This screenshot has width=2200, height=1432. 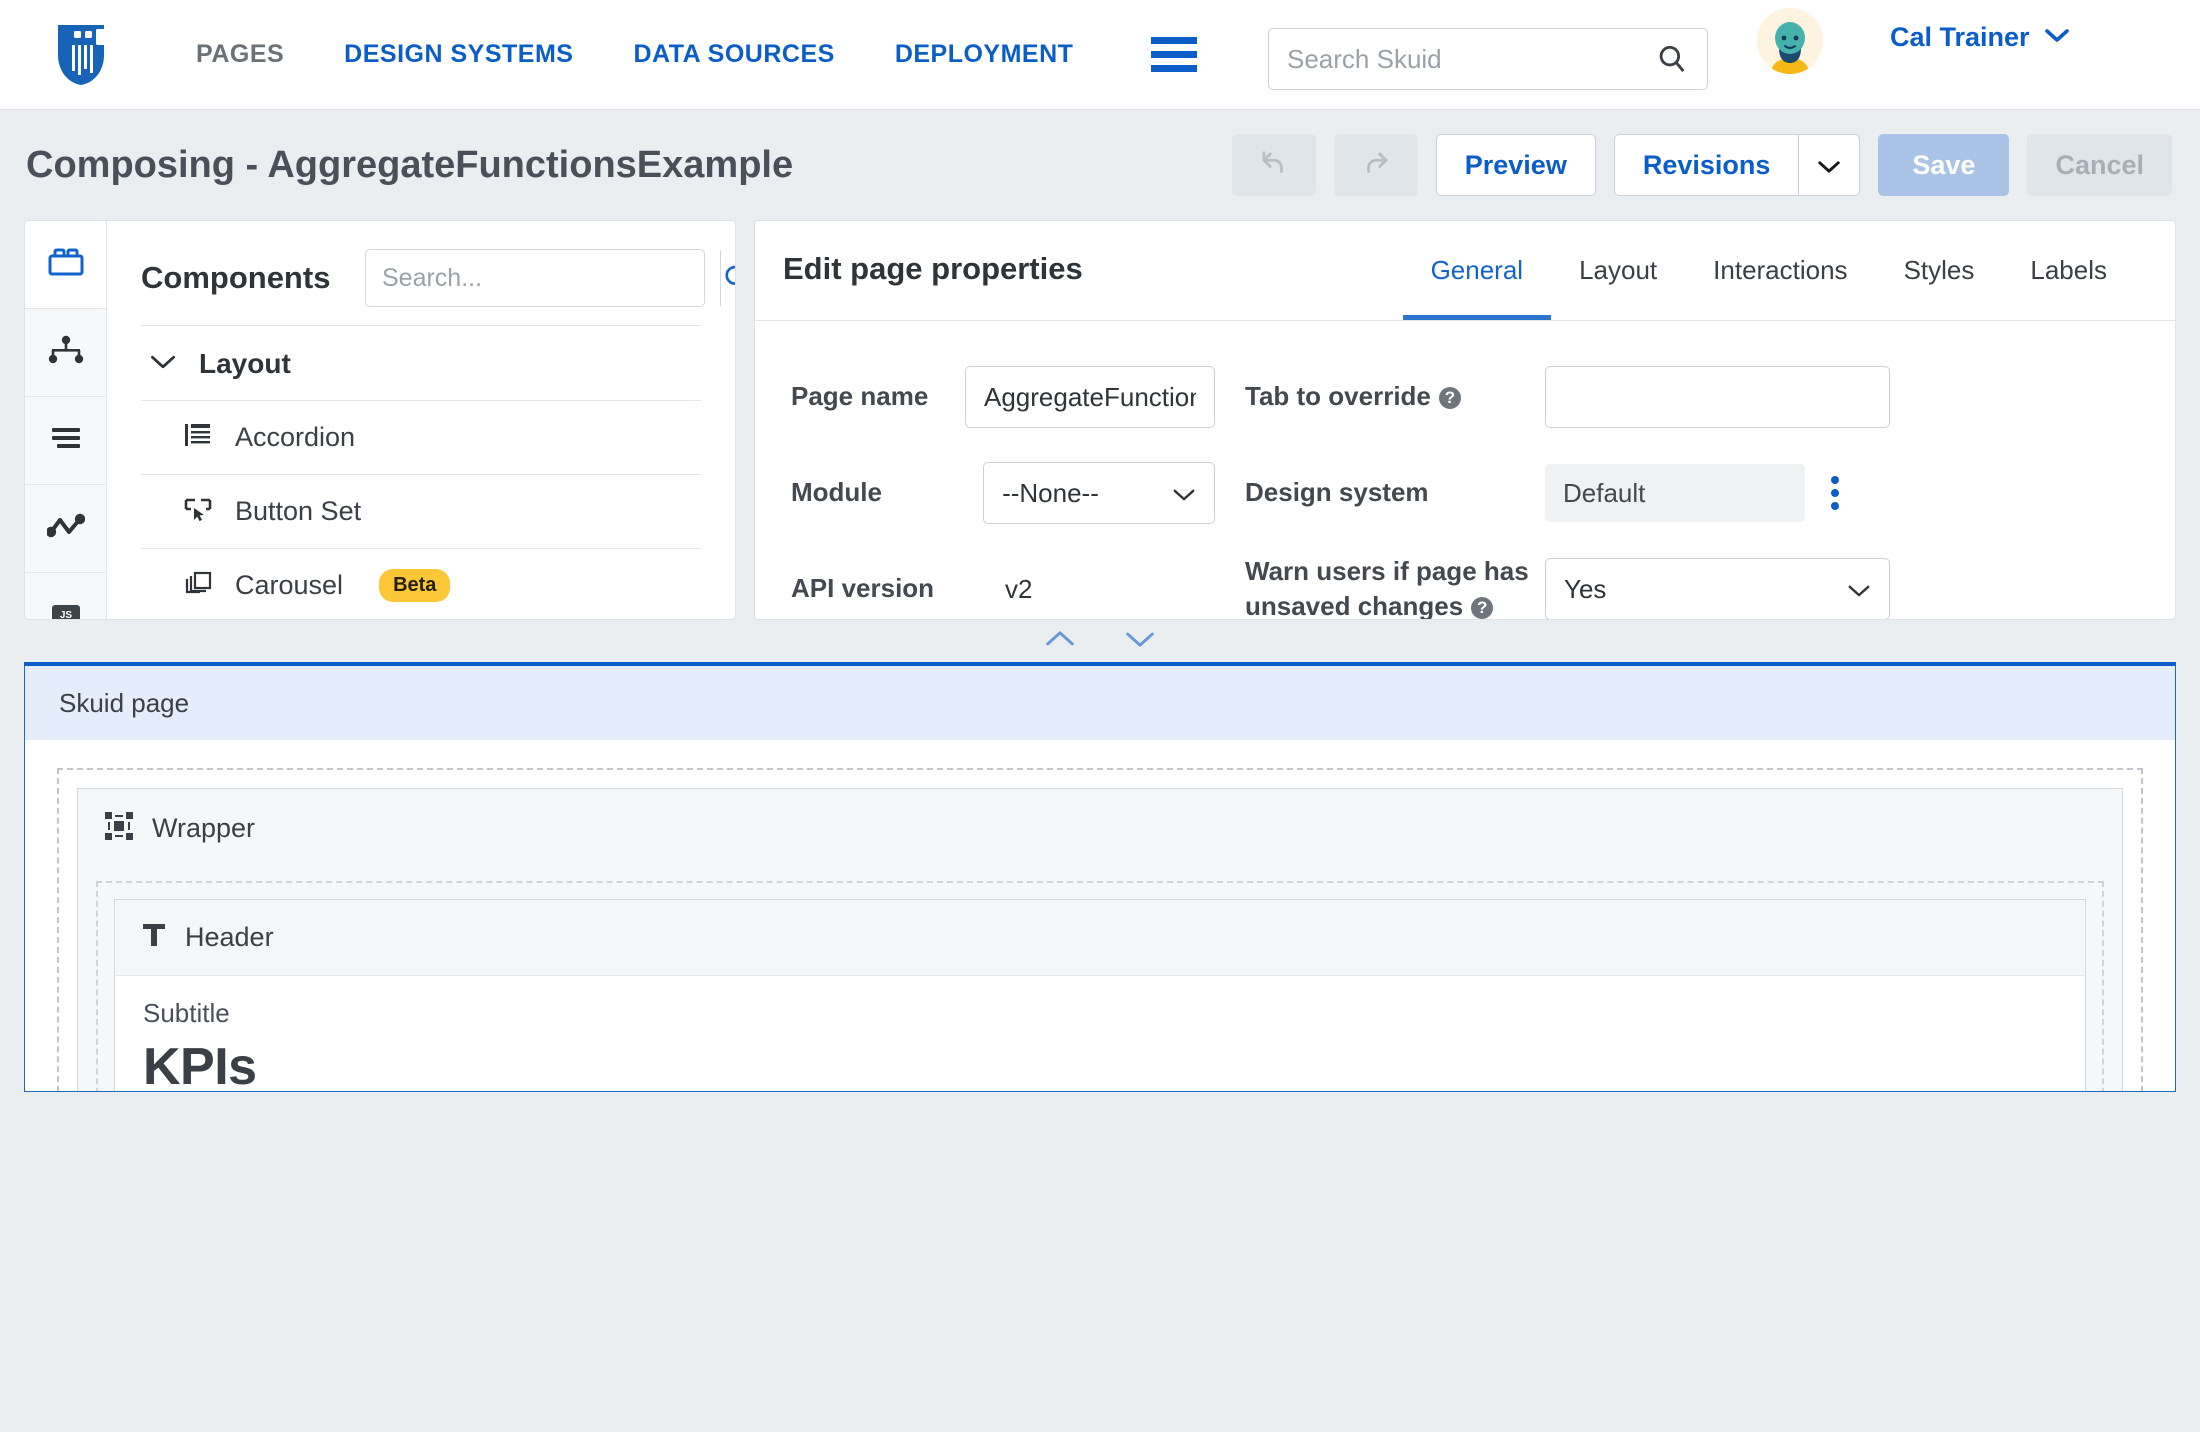 What do you see at coordinates (836, 492) in the screenshot?
I see `field-label: Module` at bounding box center [836, 492].